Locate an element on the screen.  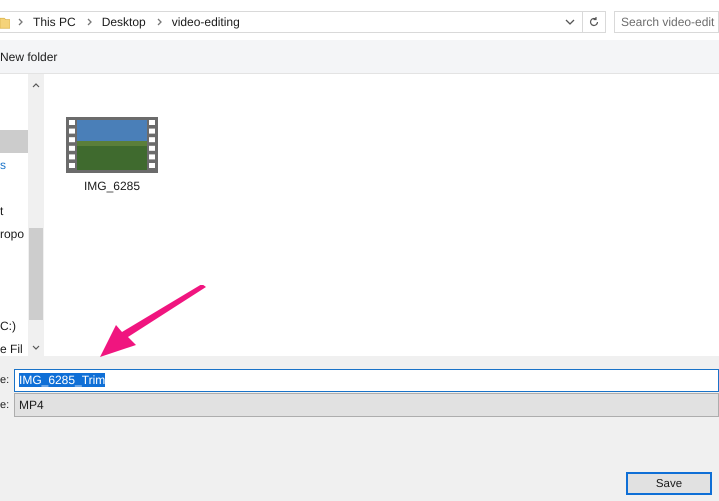
refresh-icon is located at coordinates (594, 22).